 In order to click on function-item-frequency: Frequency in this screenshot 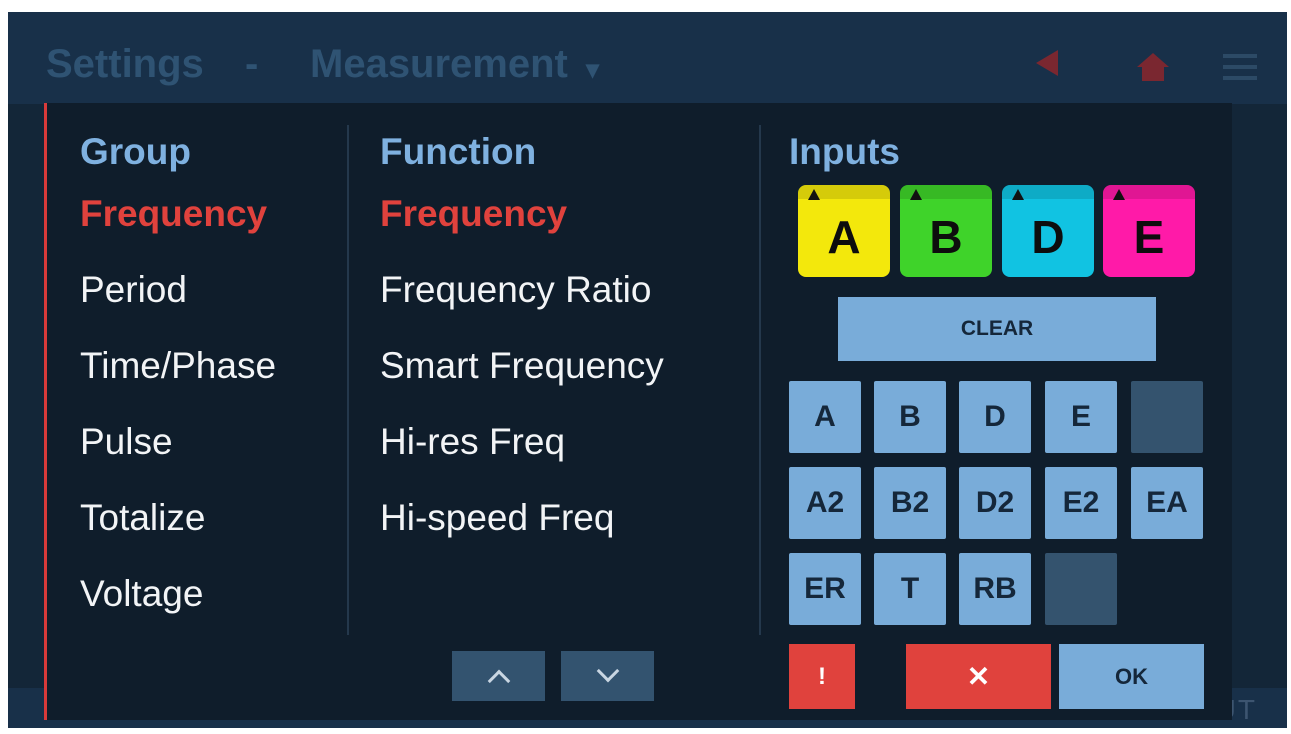, I will do `click(522, 229)`.